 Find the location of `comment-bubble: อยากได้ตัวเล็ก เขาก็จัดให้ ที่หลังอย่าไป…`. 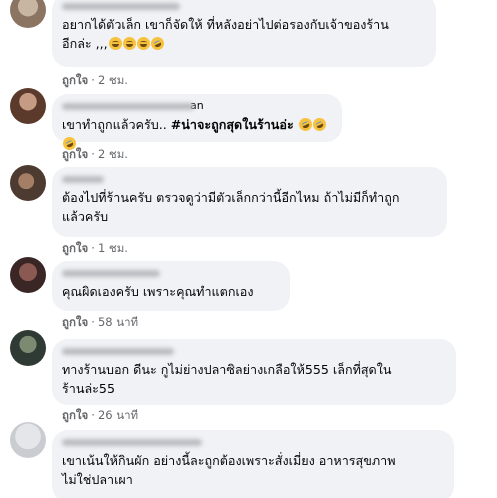

comment-bubble: อยากได้ตัวเล็ก เขาก็จัดให้ ที่หลังอย่าไป… is located at coordinates (244, 33).